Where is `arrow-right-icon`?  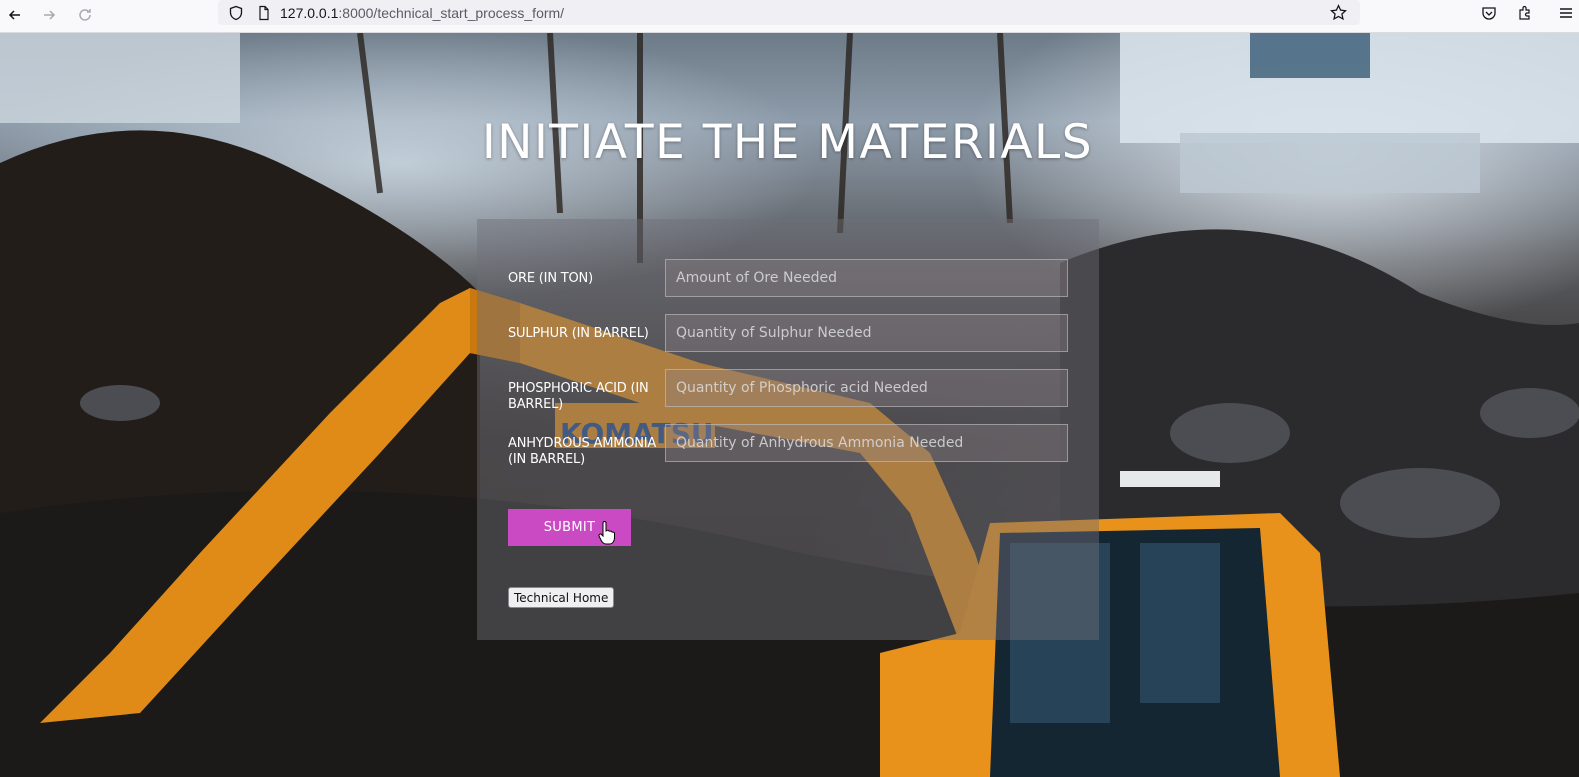
arrow-right-icon is located at coordinates (50, 15).